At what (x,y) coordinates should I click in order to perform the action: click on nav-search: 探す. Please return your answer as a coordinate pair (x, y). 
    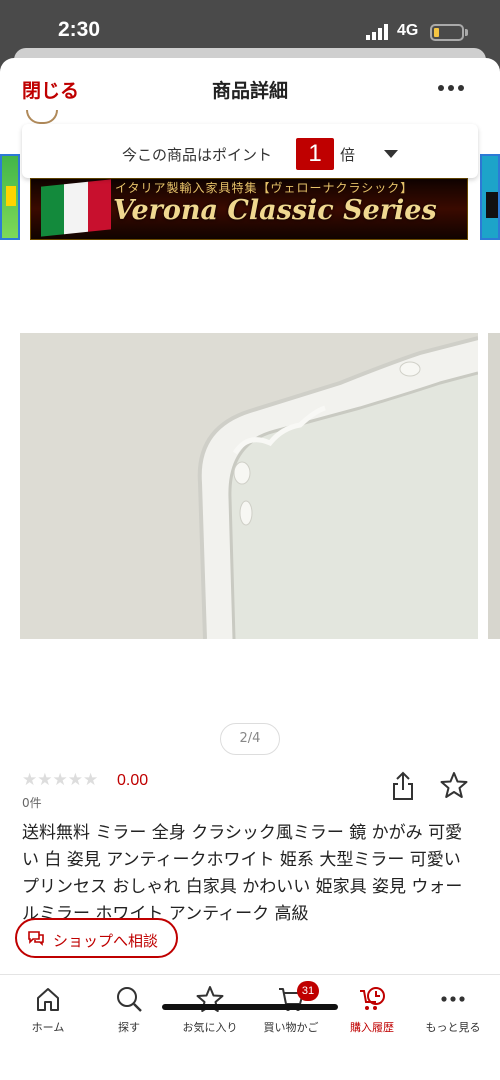
    Looking at the image, I should click on (129, 1015).